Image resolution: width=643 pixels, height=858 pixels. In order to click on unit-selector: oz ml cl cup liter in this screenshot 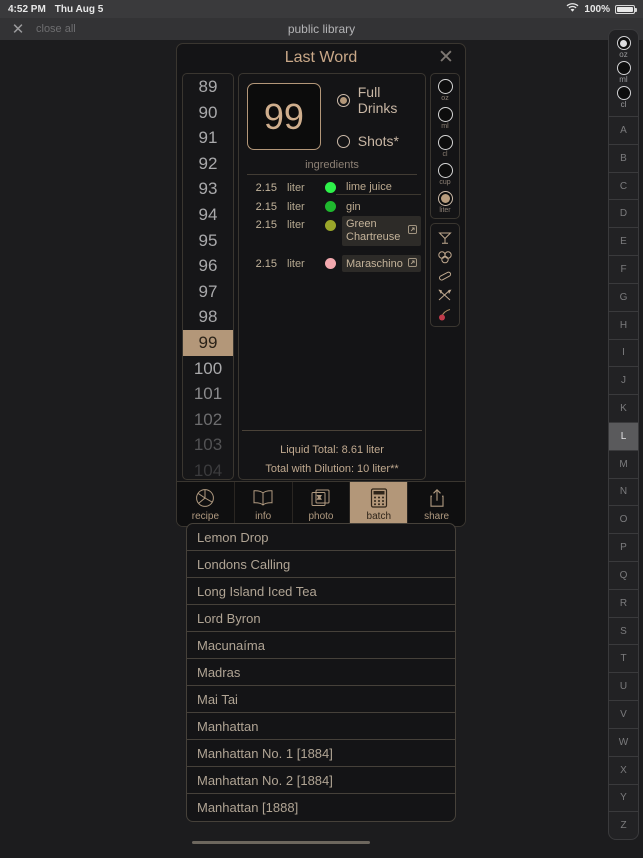, I will do `click(445, 146)`.